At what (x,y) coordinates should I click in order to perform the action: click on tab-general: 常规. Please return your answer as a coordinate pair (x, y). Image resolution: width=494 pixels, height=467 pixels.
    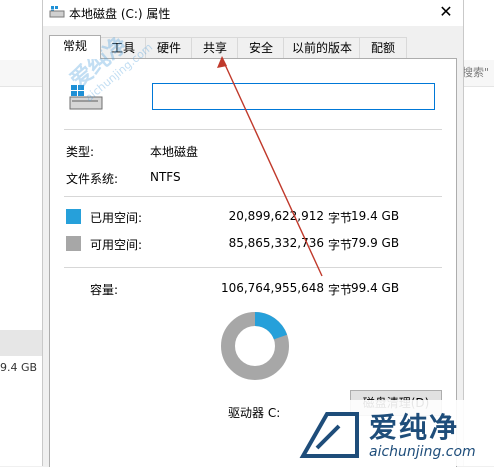
    Looking at the image, I should click on (75, 47).